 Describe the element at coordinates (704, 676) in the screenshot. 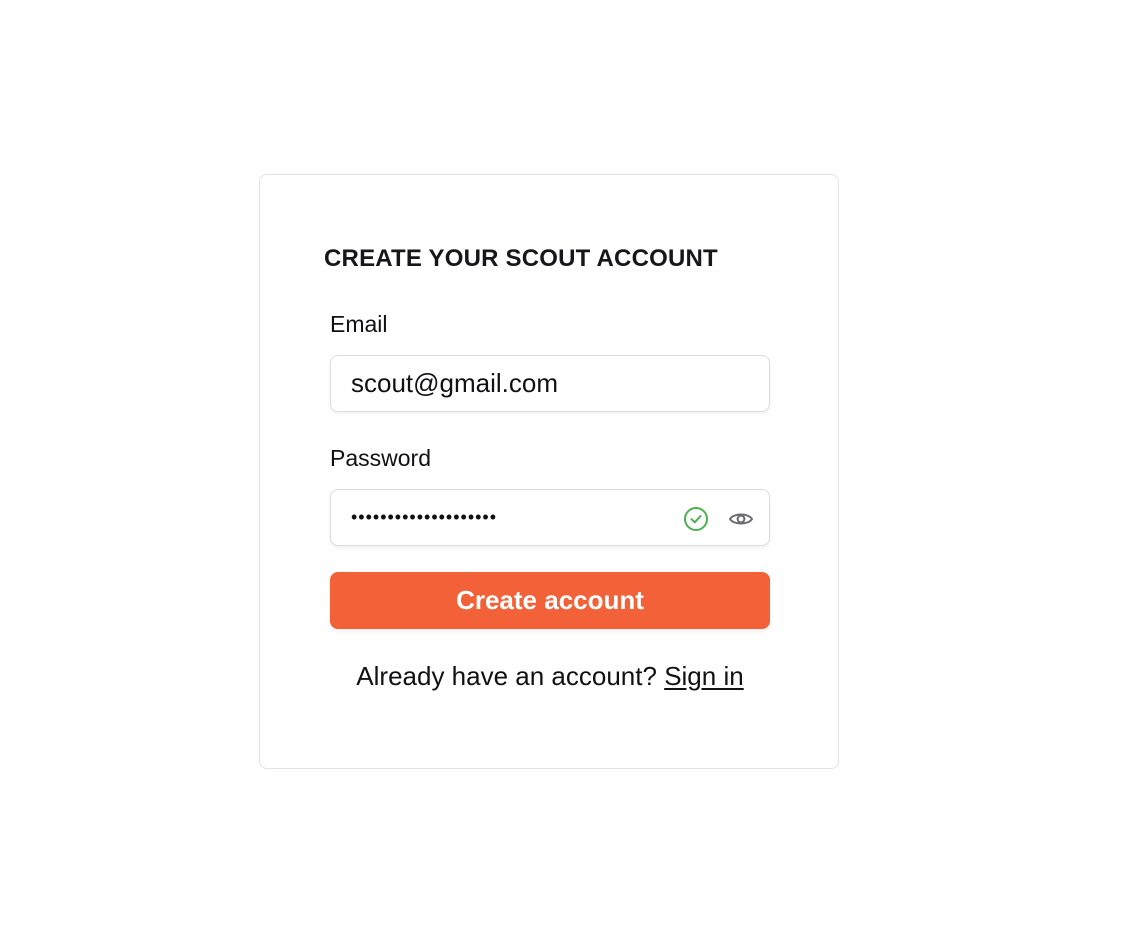

I see `sign-in-link: Sign in` at that location.